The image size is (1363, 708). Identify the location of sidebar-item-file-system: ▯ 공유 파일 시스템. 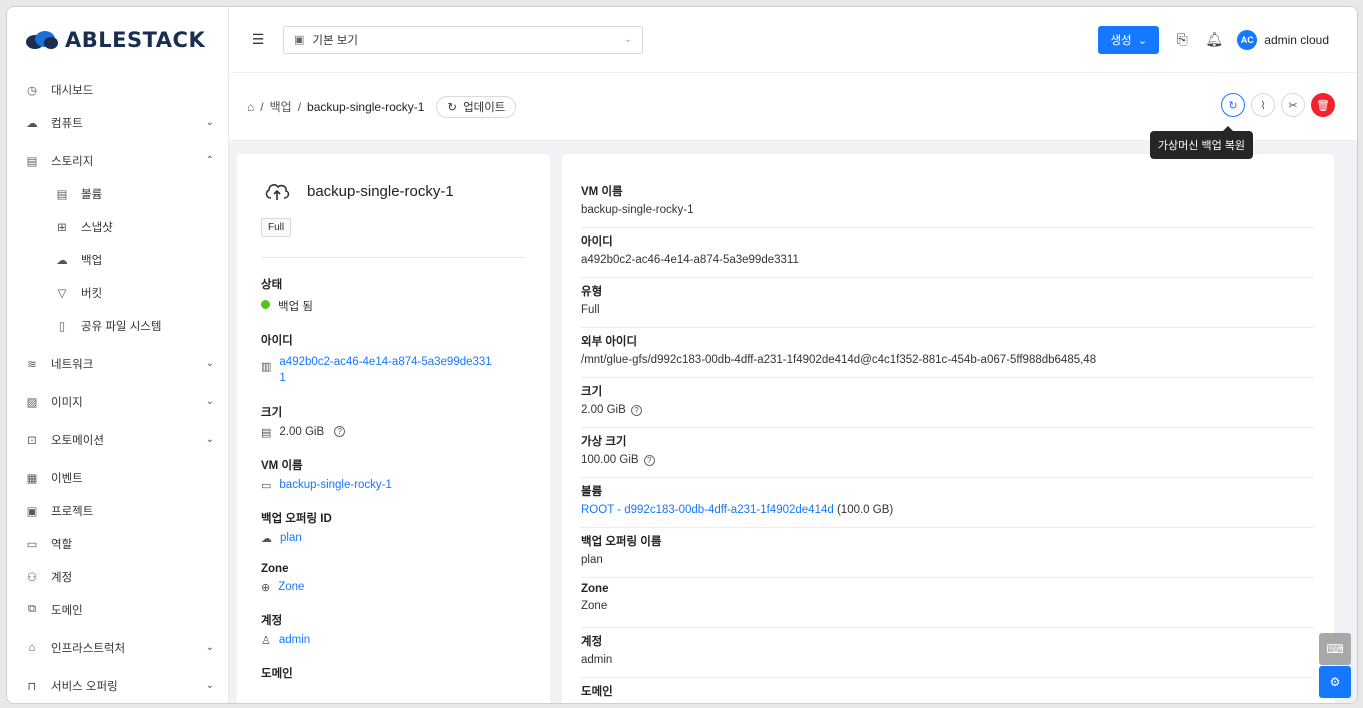
(117, 325).